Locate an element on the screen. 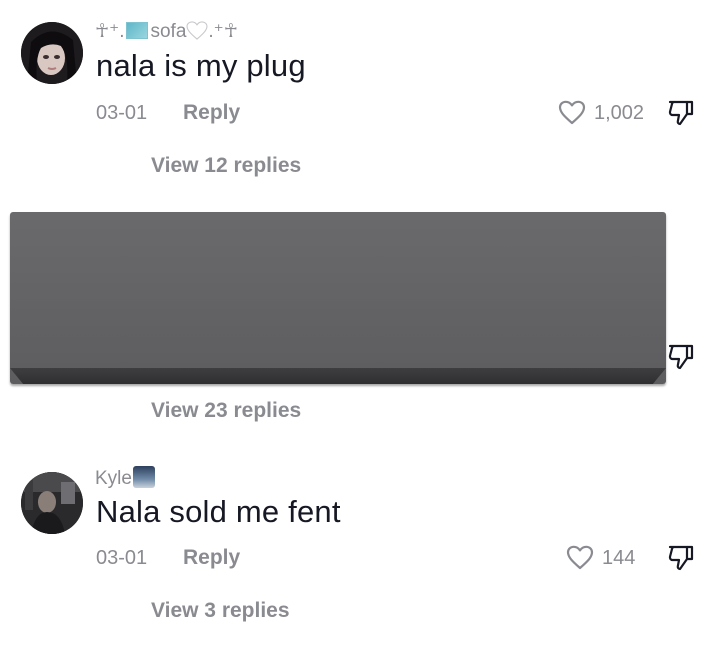  city-night-emoji-icon is located at coordinates (143, 477).